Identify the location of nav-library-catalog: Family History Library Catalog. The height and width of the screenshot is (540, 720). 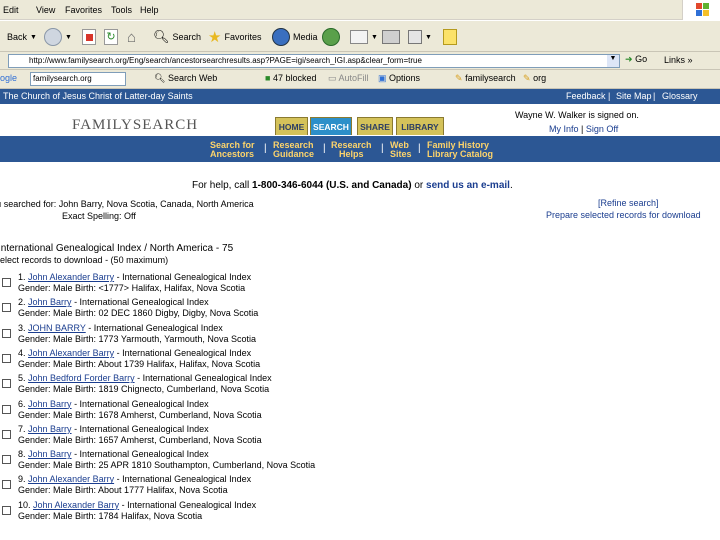
(460, 150).